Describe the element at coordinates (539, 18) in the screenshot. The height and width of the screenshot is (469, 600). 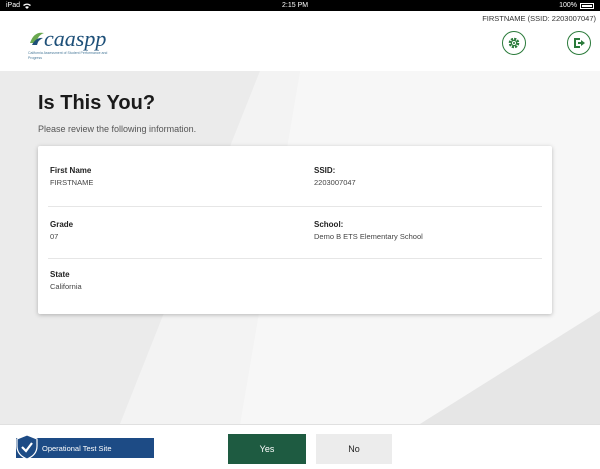
I see `user-label: FIRSTNAME (SSID: 2203007047)` at that location.